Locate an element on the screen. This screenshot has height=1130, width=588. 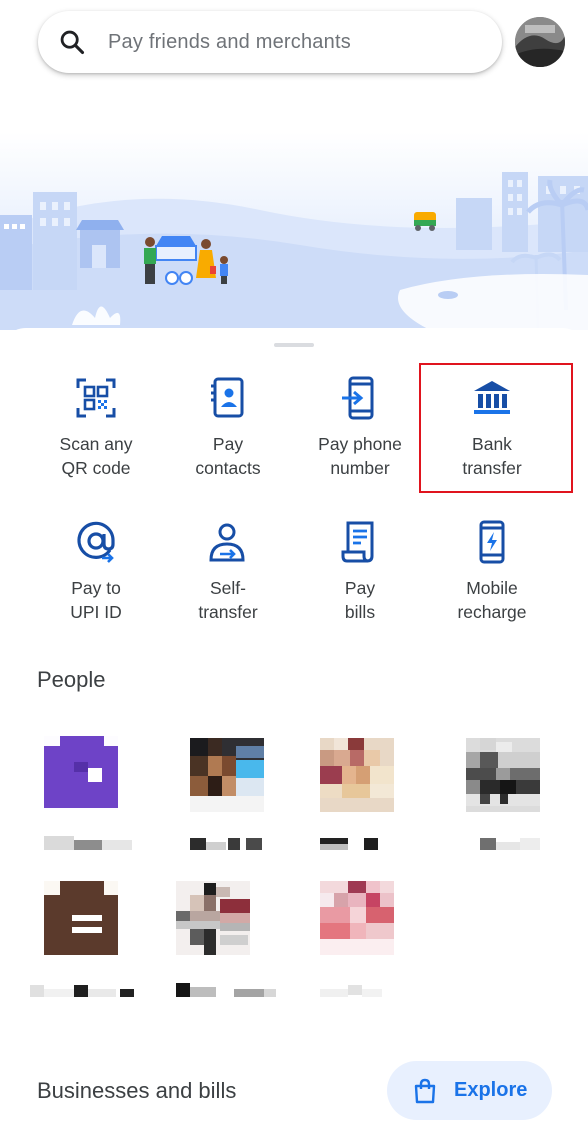
mobile-recharge-button: Mobile recharge is located at coordinates (492, 572).